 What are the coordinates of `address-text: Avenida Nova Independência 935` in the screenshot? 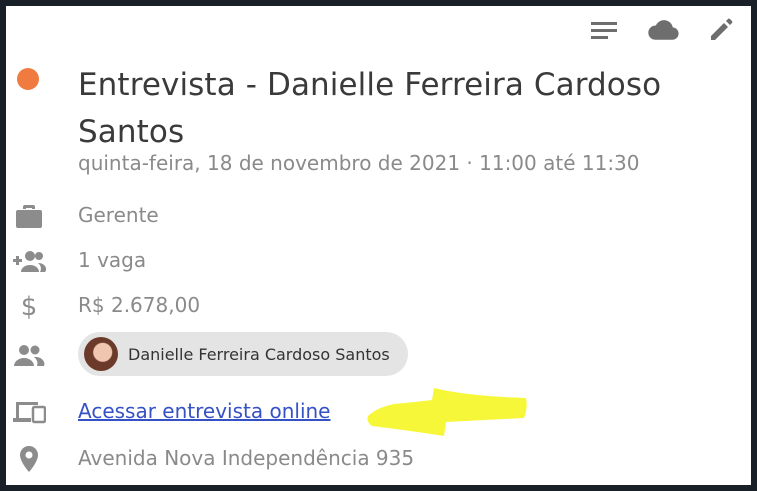 It's located at (246, 458).